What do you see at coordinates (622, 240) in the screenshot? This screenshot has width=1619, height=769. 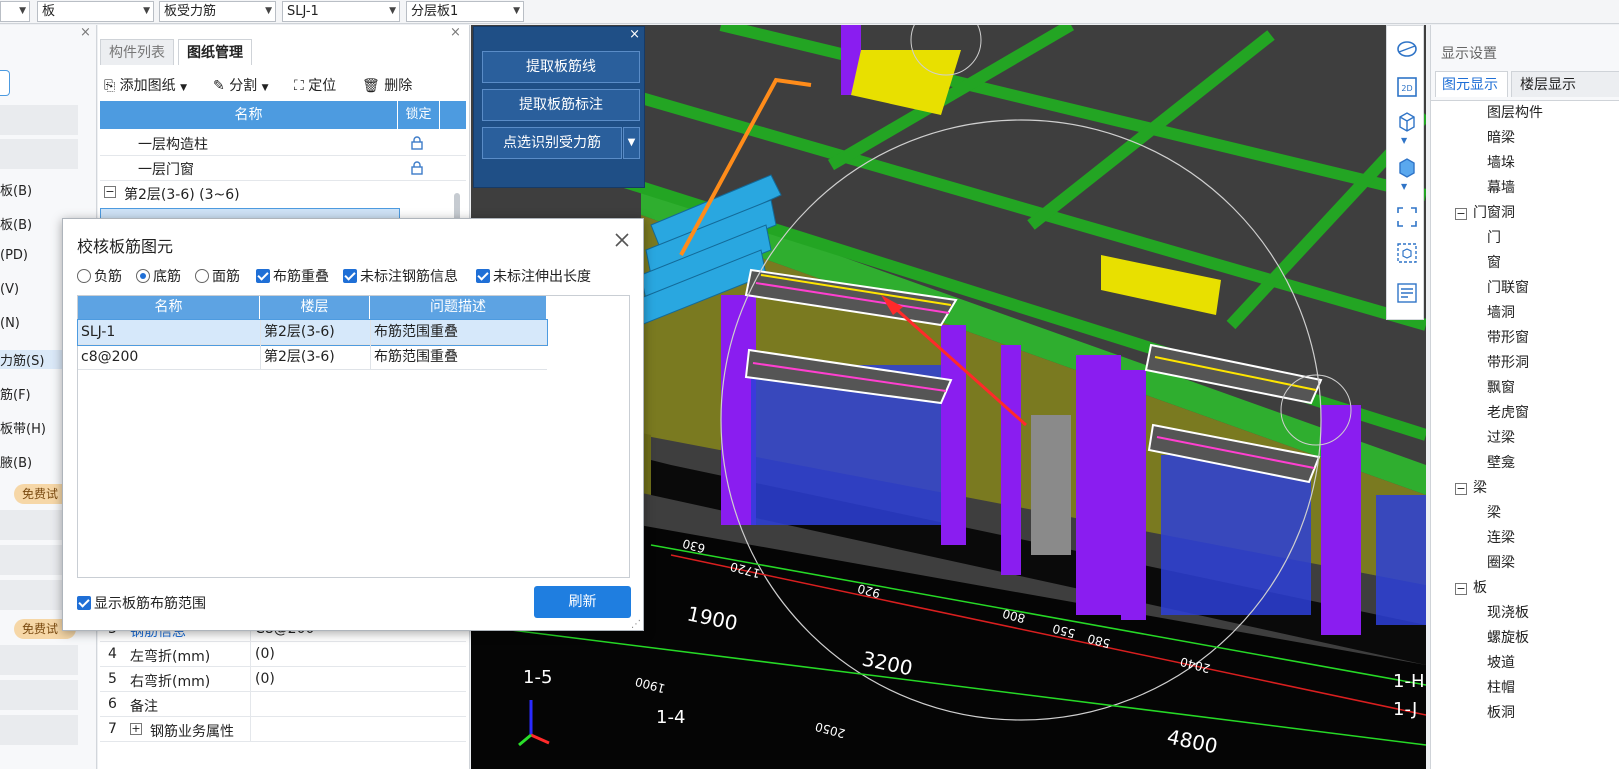 I see `close-icon` at bounding box center [622, 240].